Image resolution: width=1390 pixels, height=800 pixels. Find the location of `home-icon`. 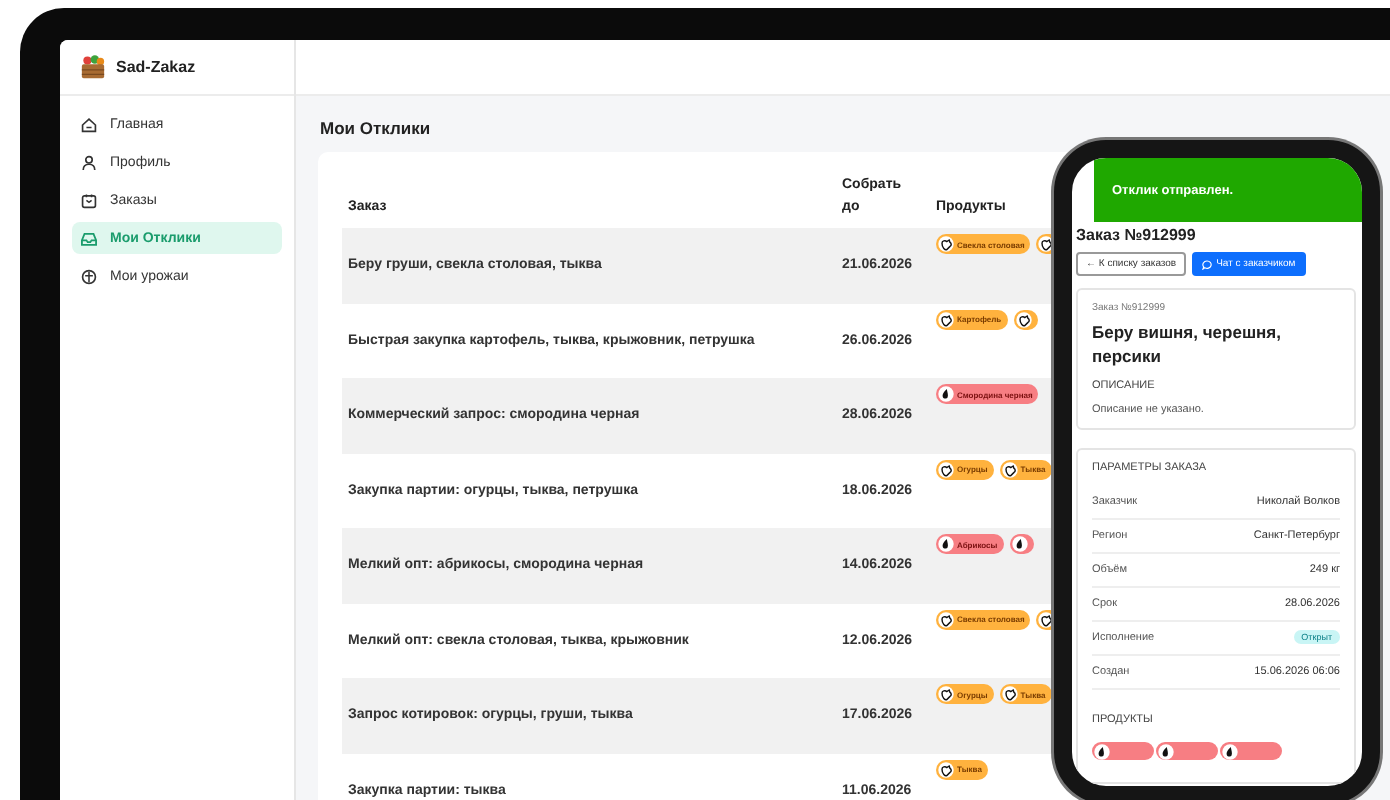

home-icon is located at coordinates (89, 124).